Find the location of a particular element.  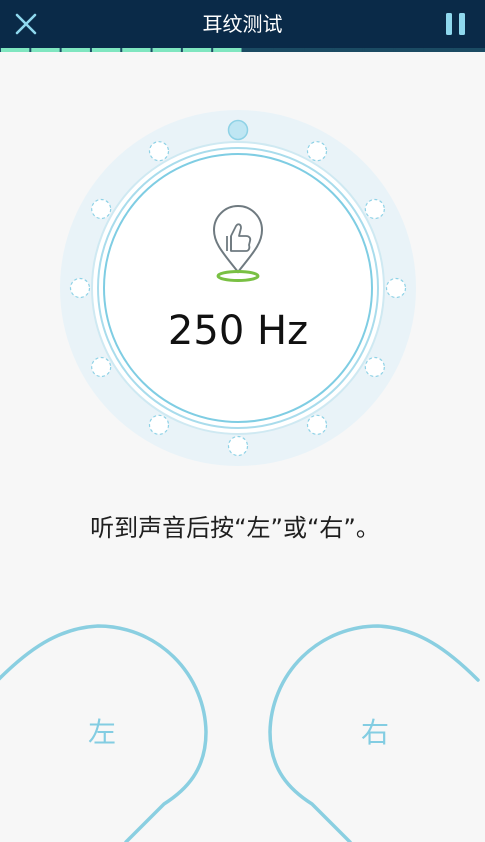

top-bar: 耳纹测试 is located at coordinates (242, 24).